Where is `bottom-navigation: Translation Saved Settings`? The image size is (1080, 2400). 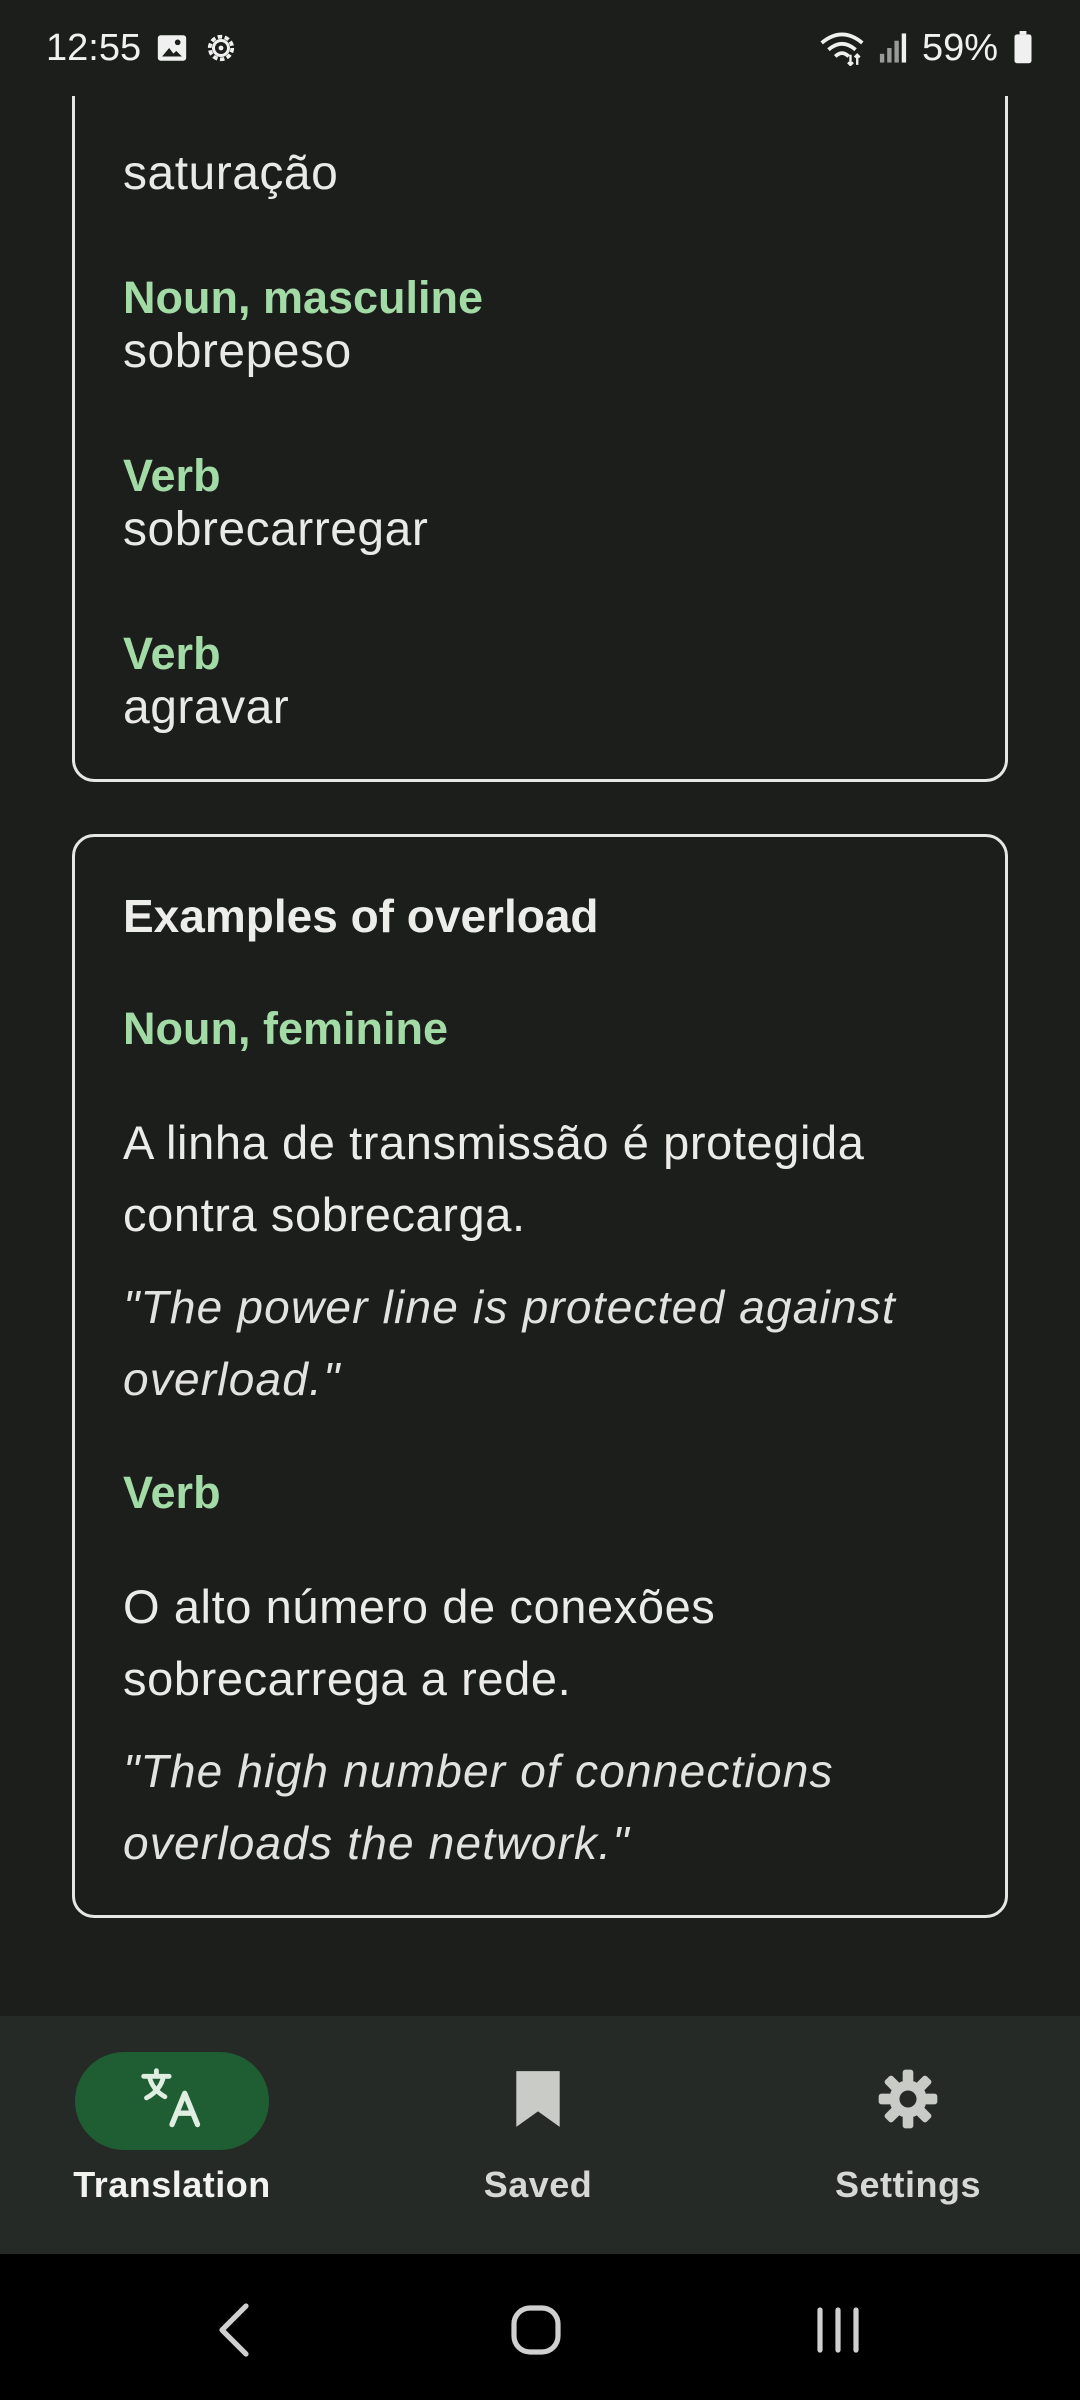 bottom-navigation: Translation Saved Settings is located at coordinates (540, 2135).